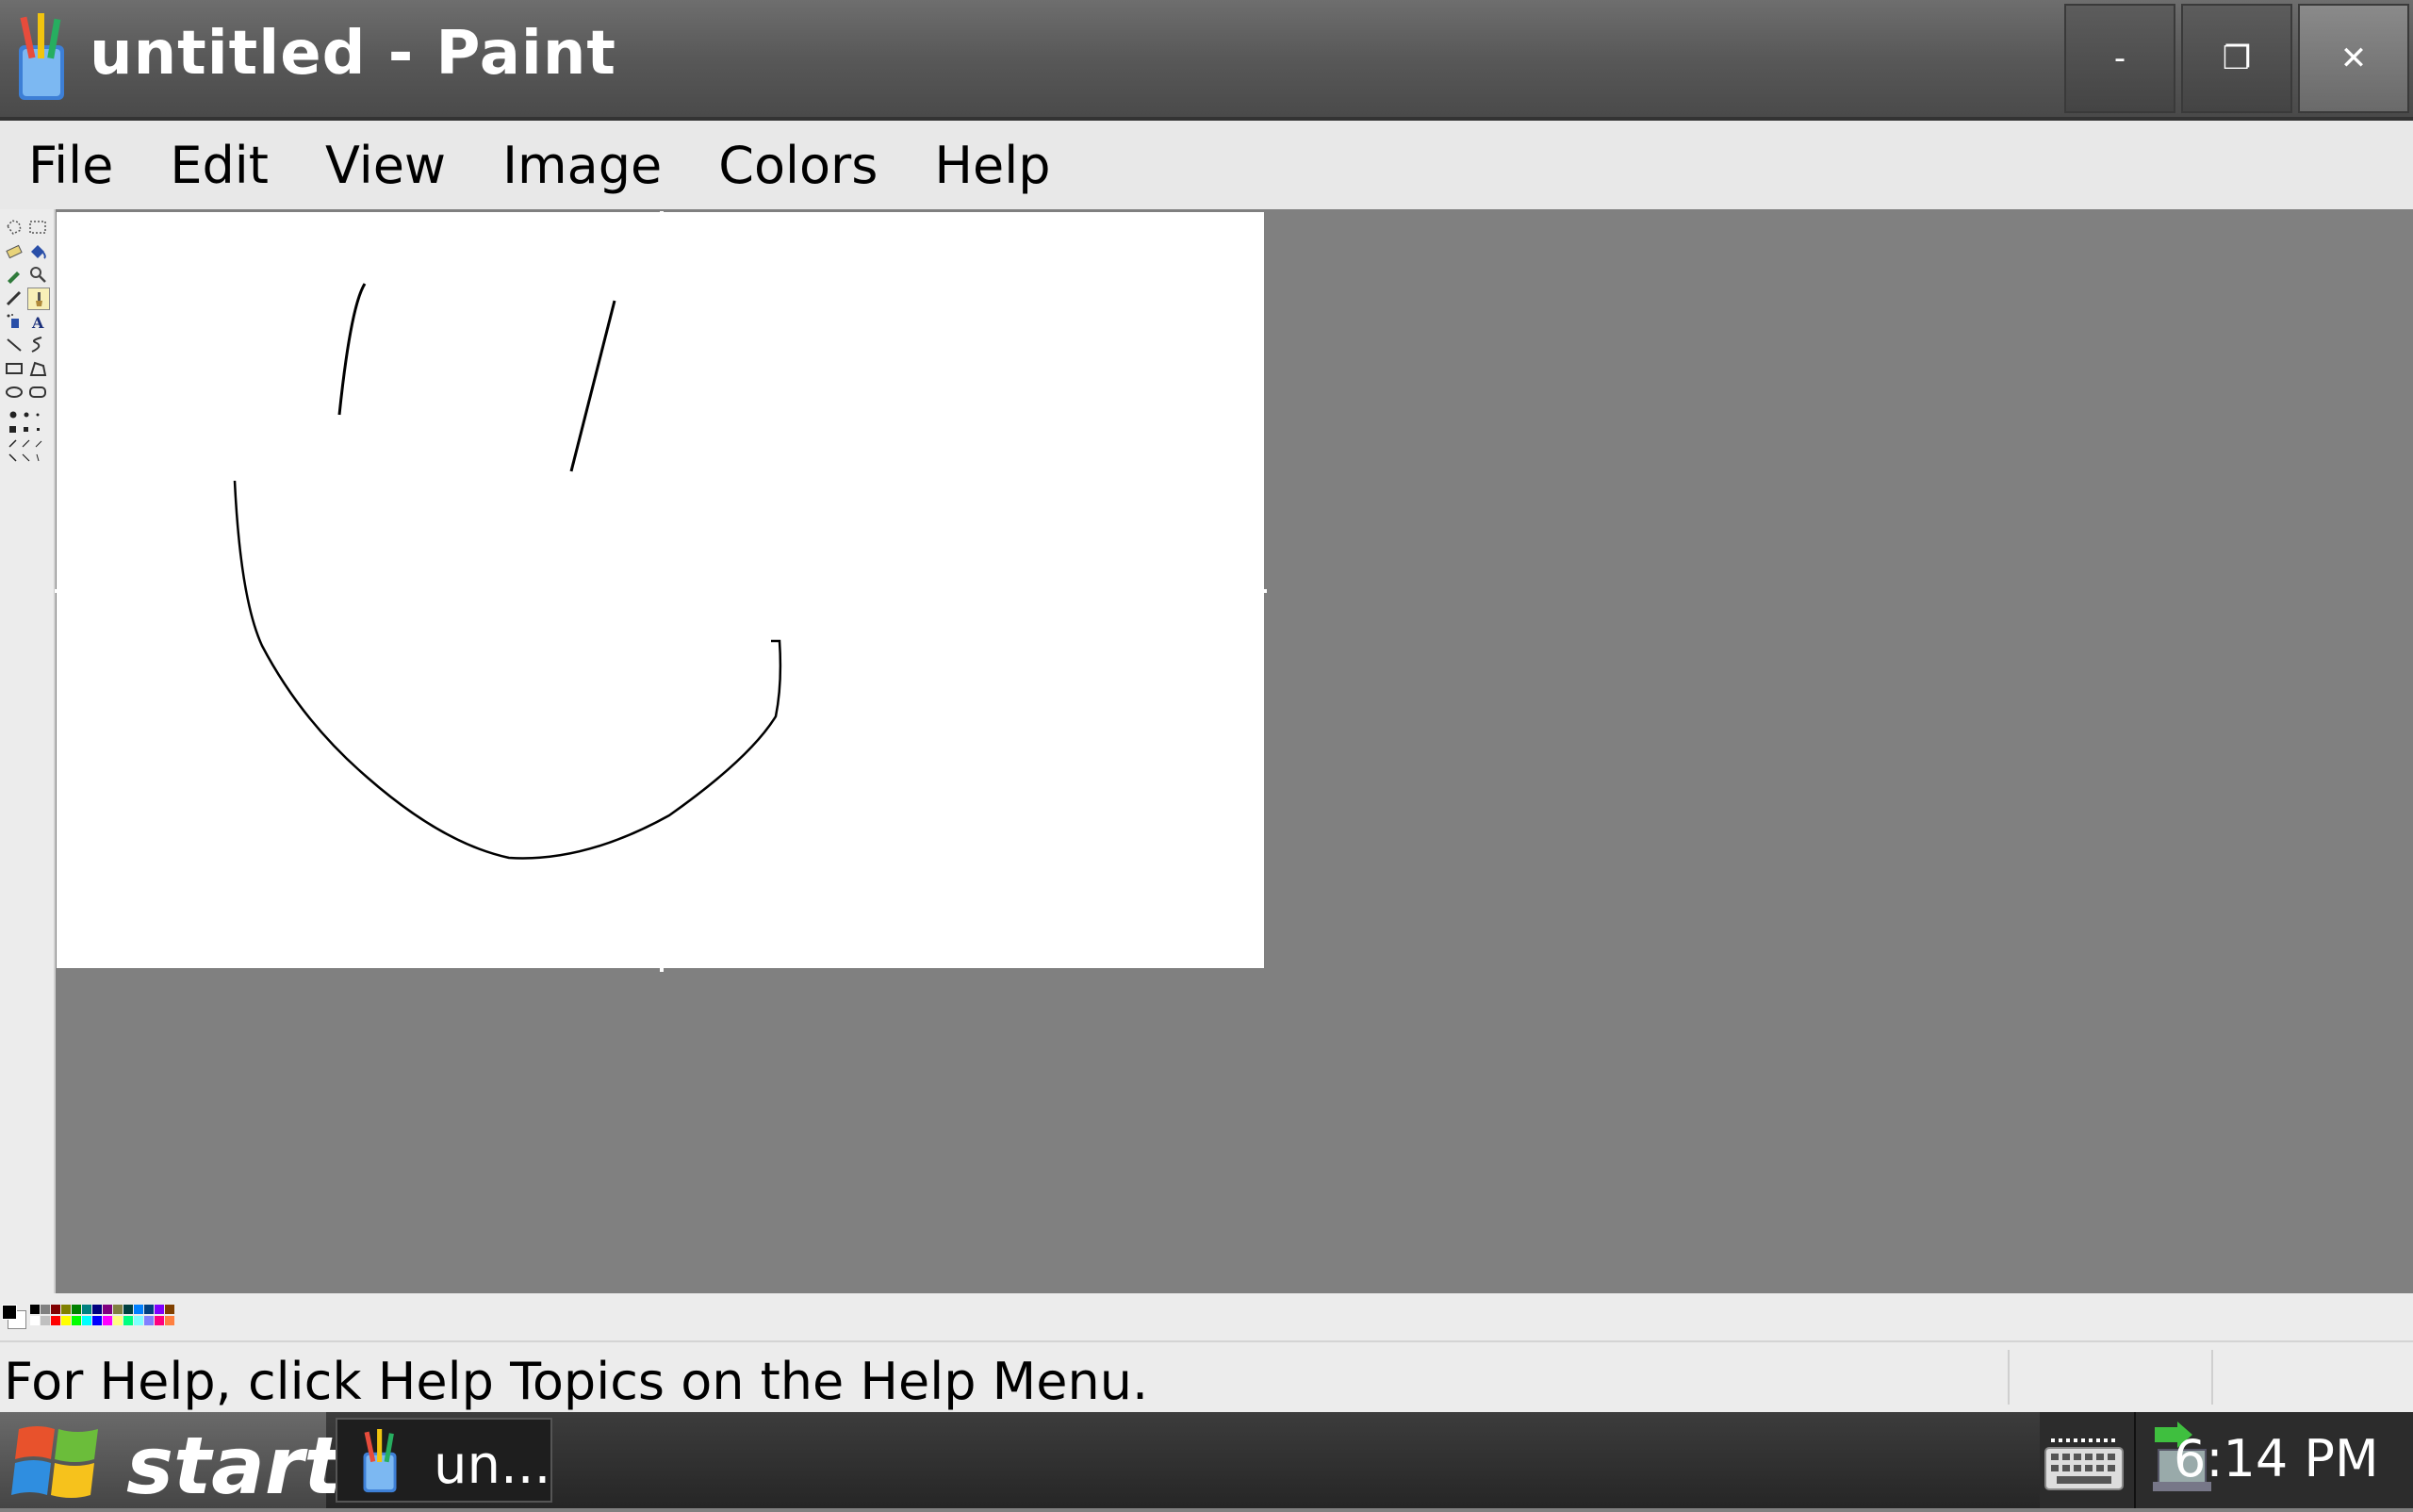 The width and height of the screenshot is (2413, 1512). What do you see at coordinates (508, 571) in the screenshot?
I see `canvas-drawing` at bounding box center [508, 571].